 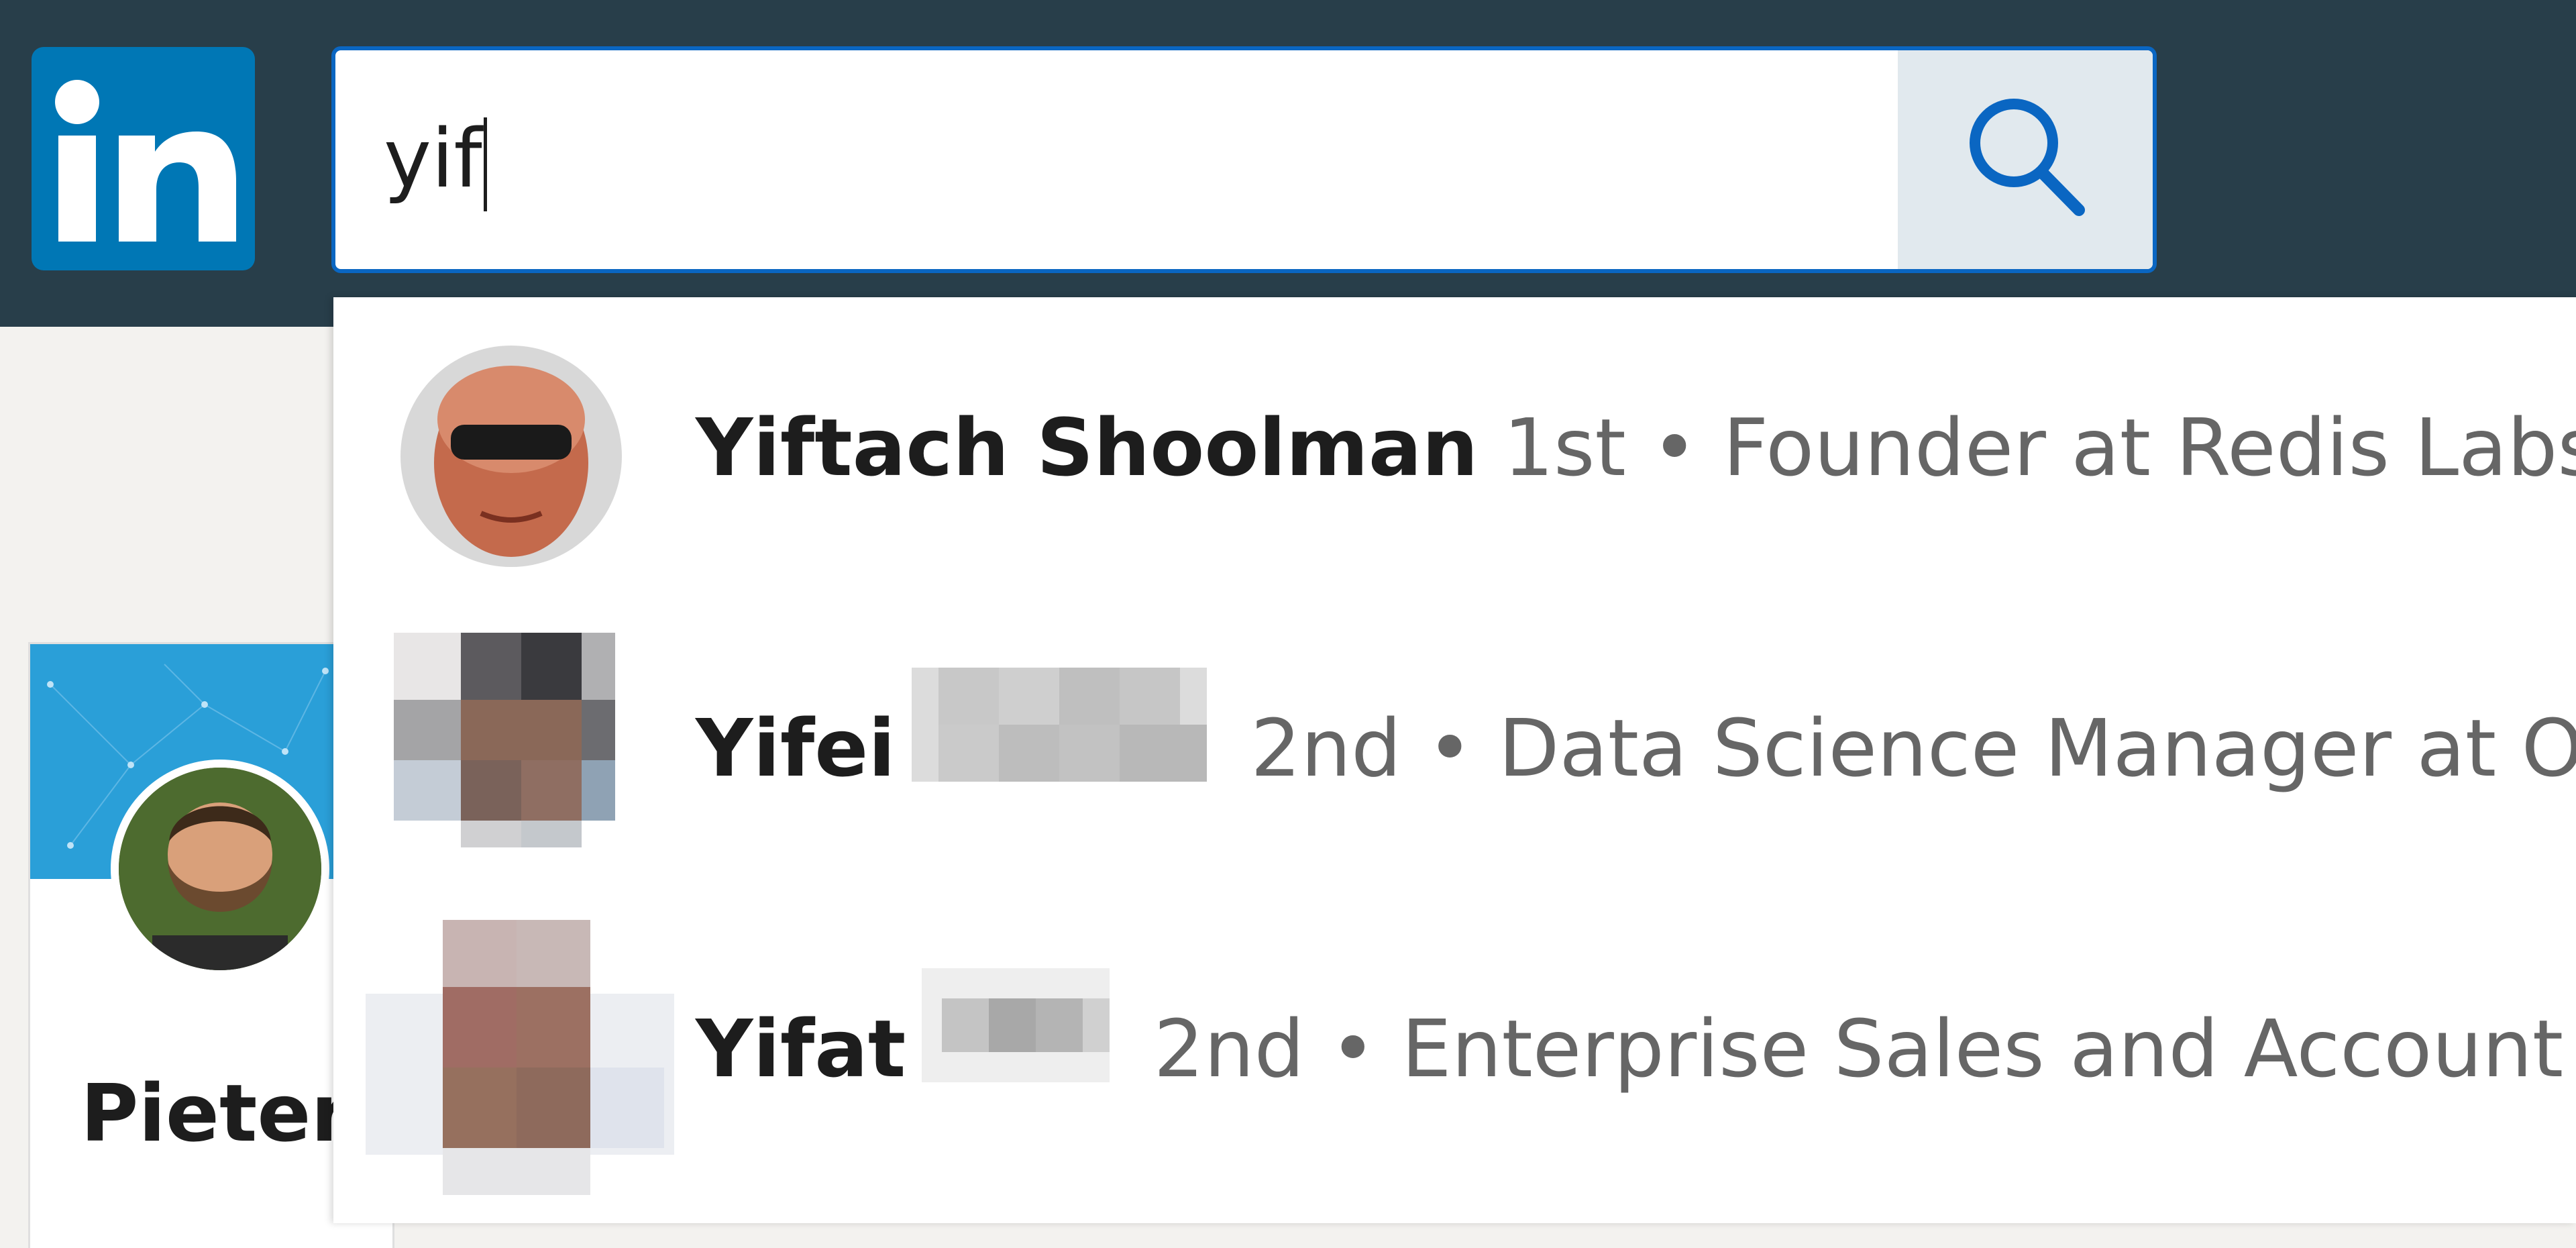 I want to click on search-button, so click(x=2025, y=160).